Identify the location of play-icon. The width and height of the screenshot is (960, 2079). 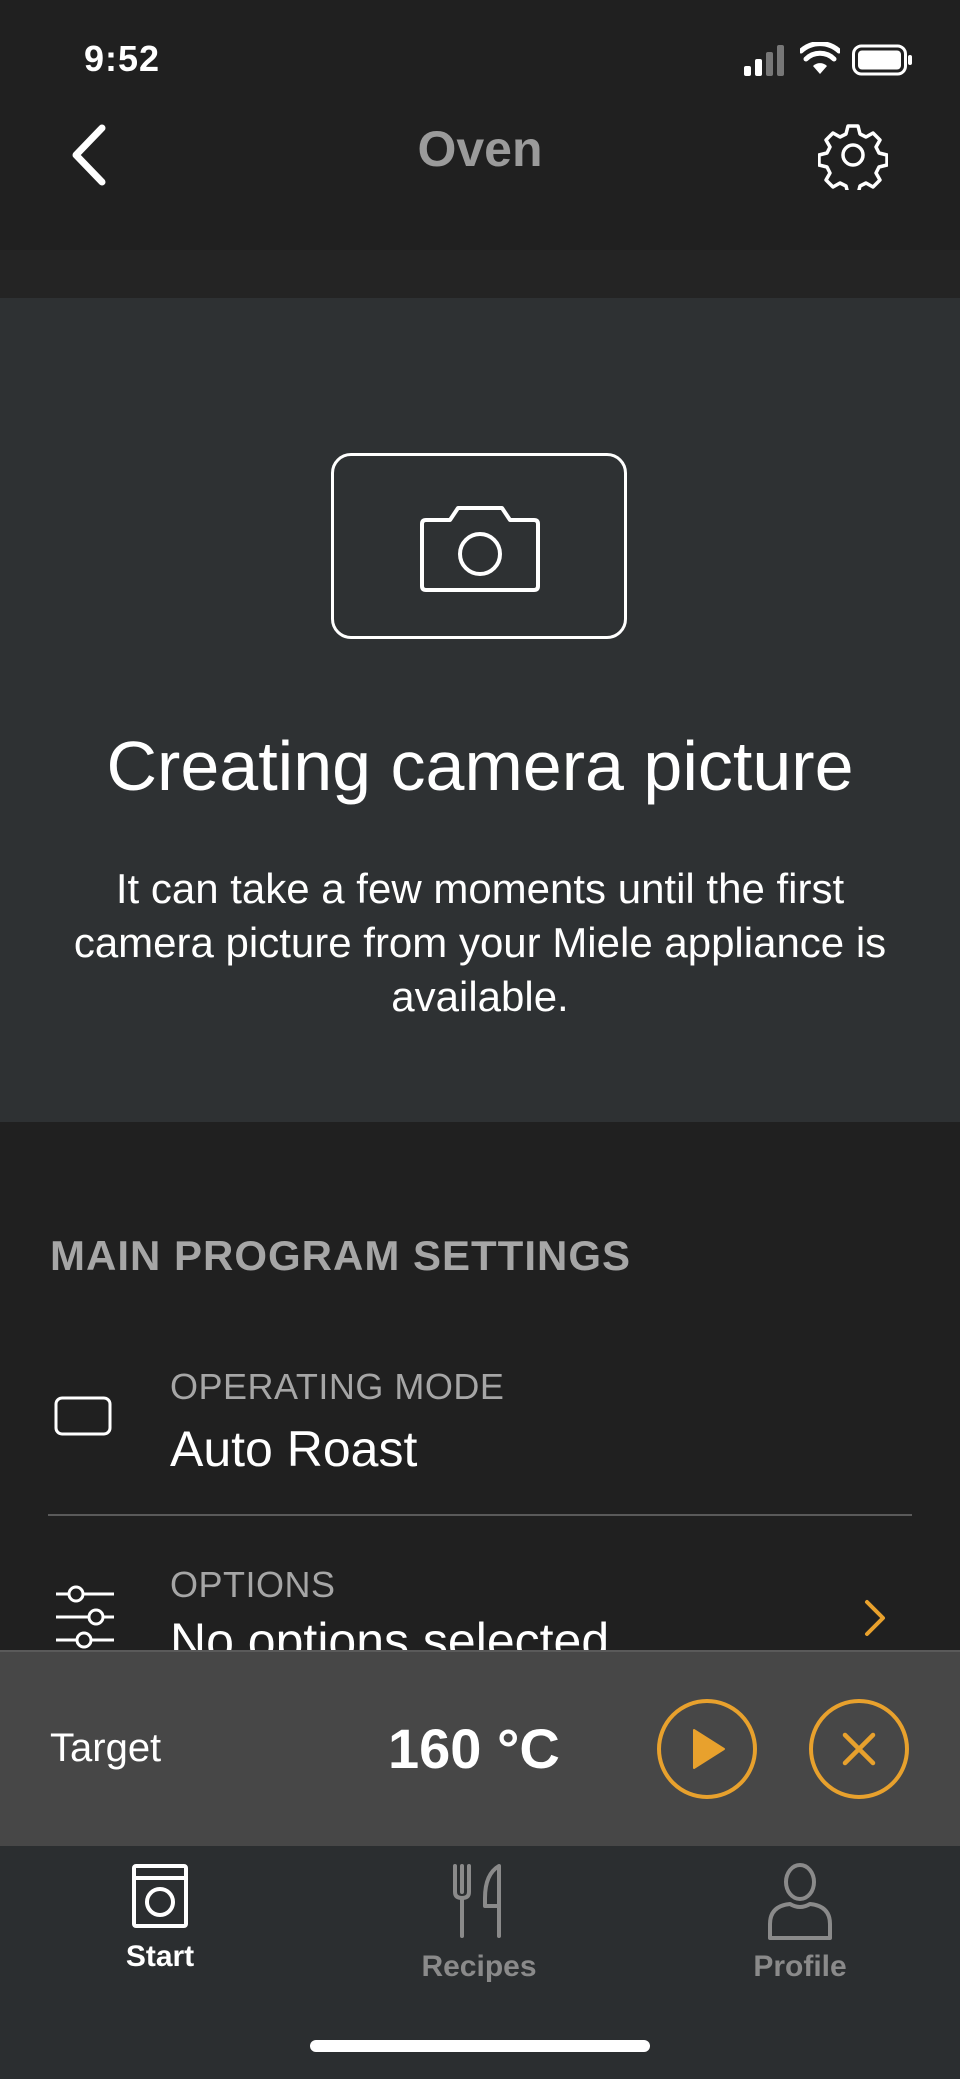
(709, 1749).